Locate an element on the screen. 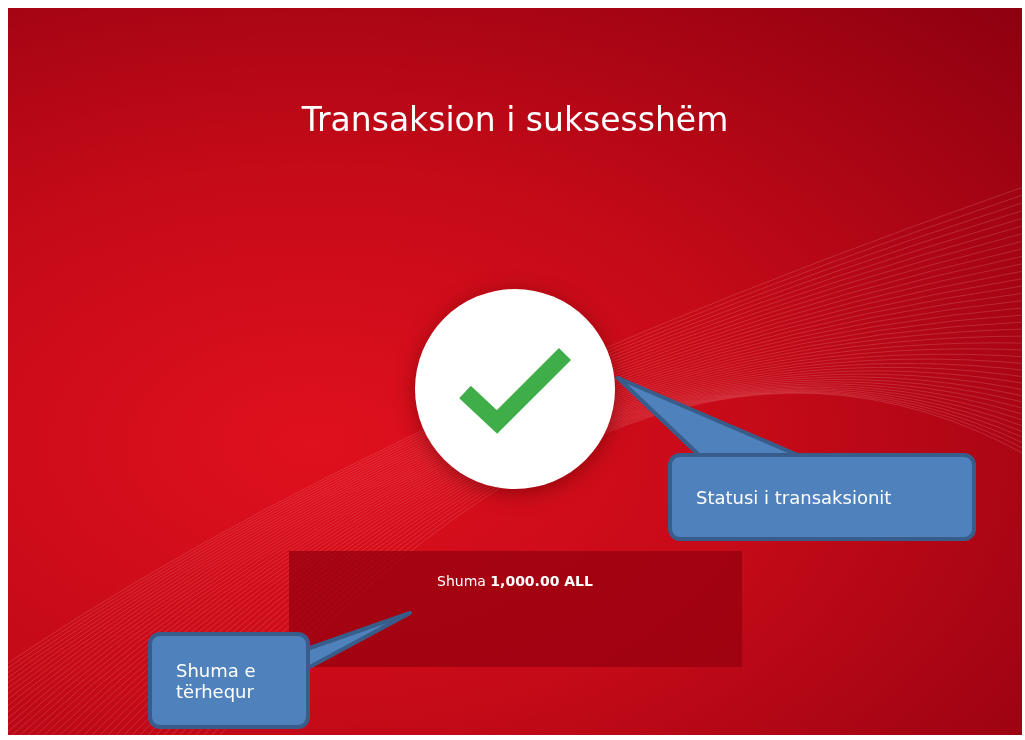 The height and width of the screenshot is (740, 1025). callout: Shuma e tërhequr is located at coordinates (229, 680).